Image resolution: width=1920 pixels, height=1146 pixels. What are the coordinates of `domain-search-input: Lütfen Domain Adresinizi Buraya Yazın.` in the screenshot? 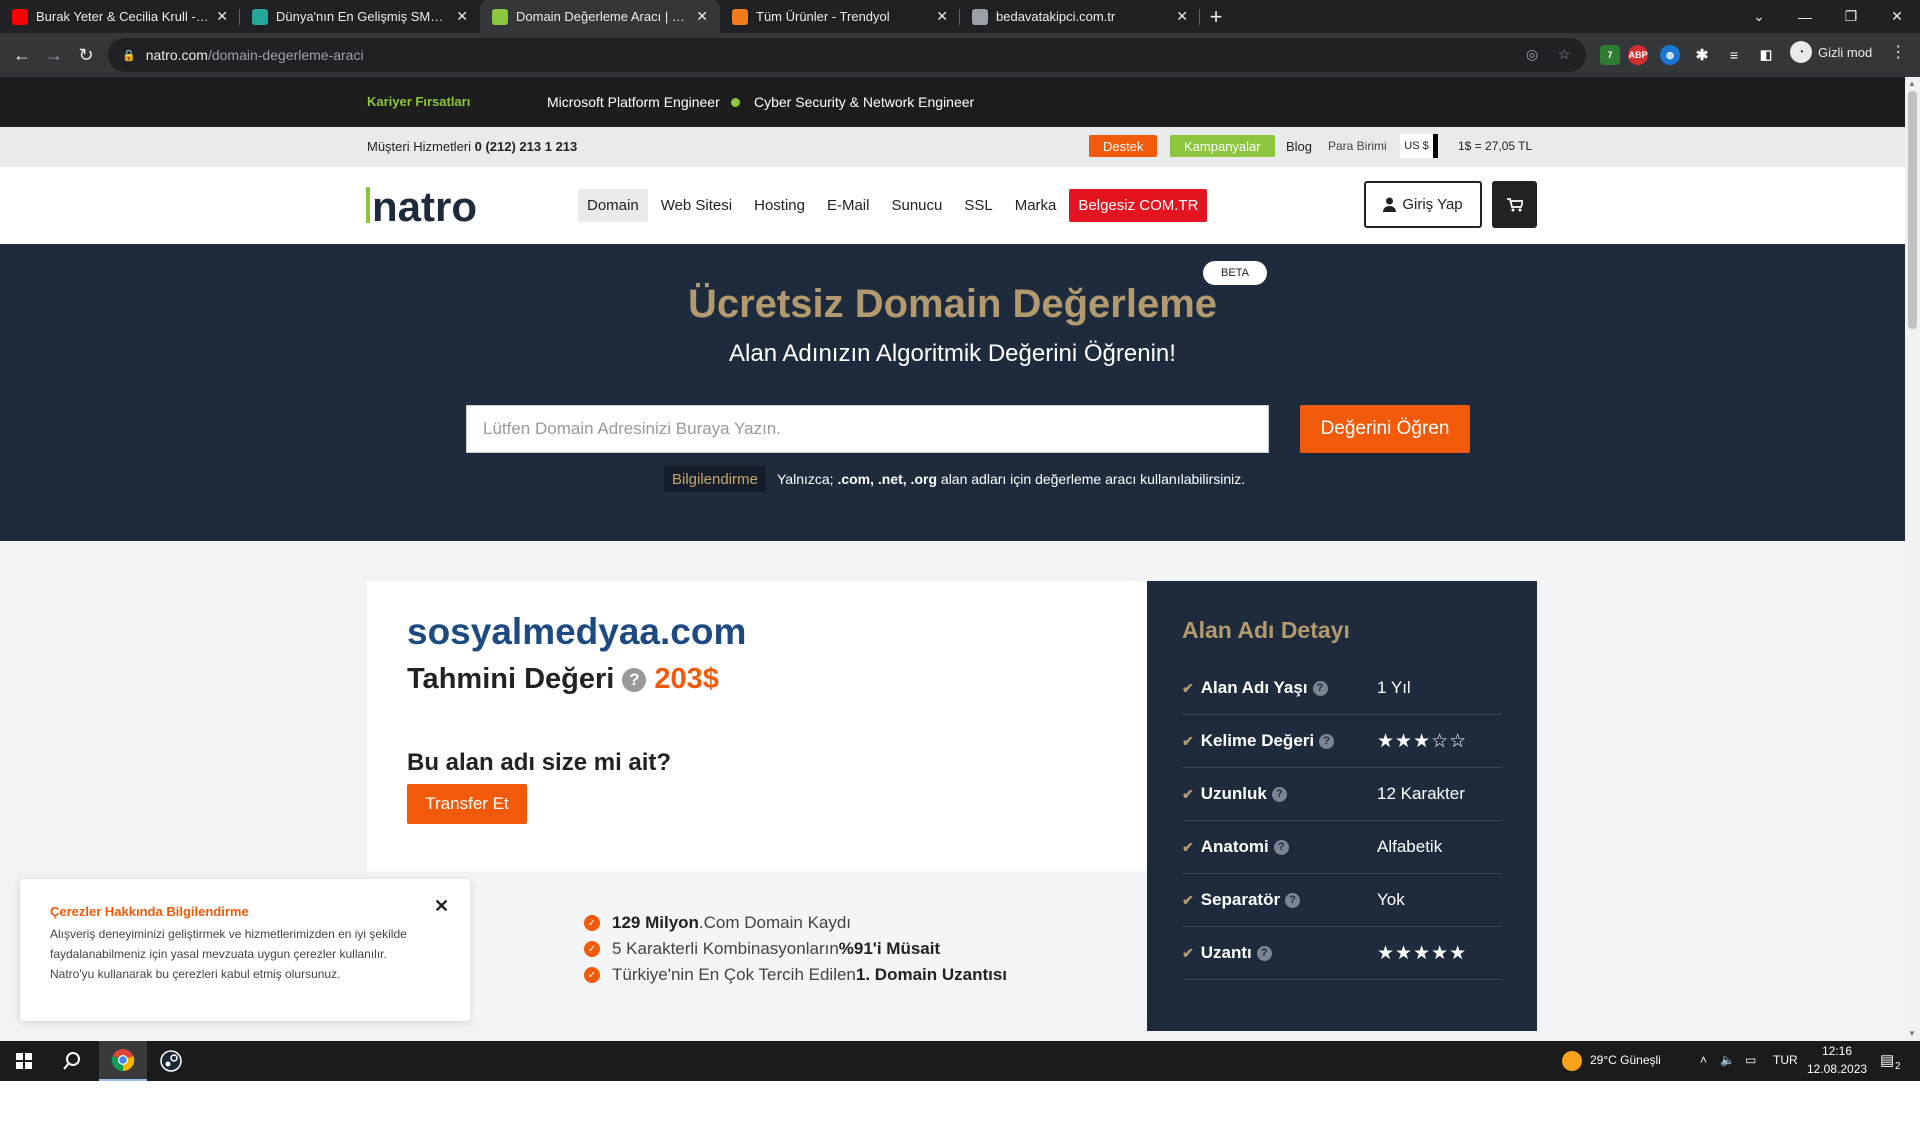 It's located at (867, 429).